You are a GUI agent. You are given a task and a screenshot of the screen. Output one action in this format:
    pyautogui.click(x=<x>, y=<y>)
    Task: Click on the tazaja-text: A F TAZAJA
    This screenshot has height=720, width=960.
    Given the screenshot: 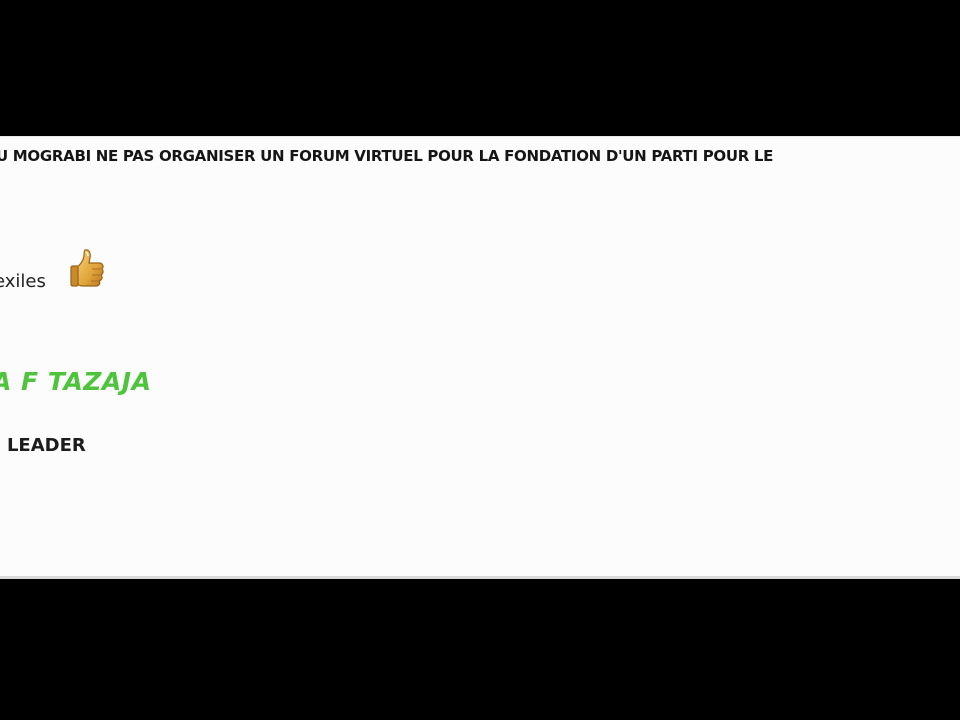 What is the action you would take?
    pyautogui.click(x=76, y=381)
    